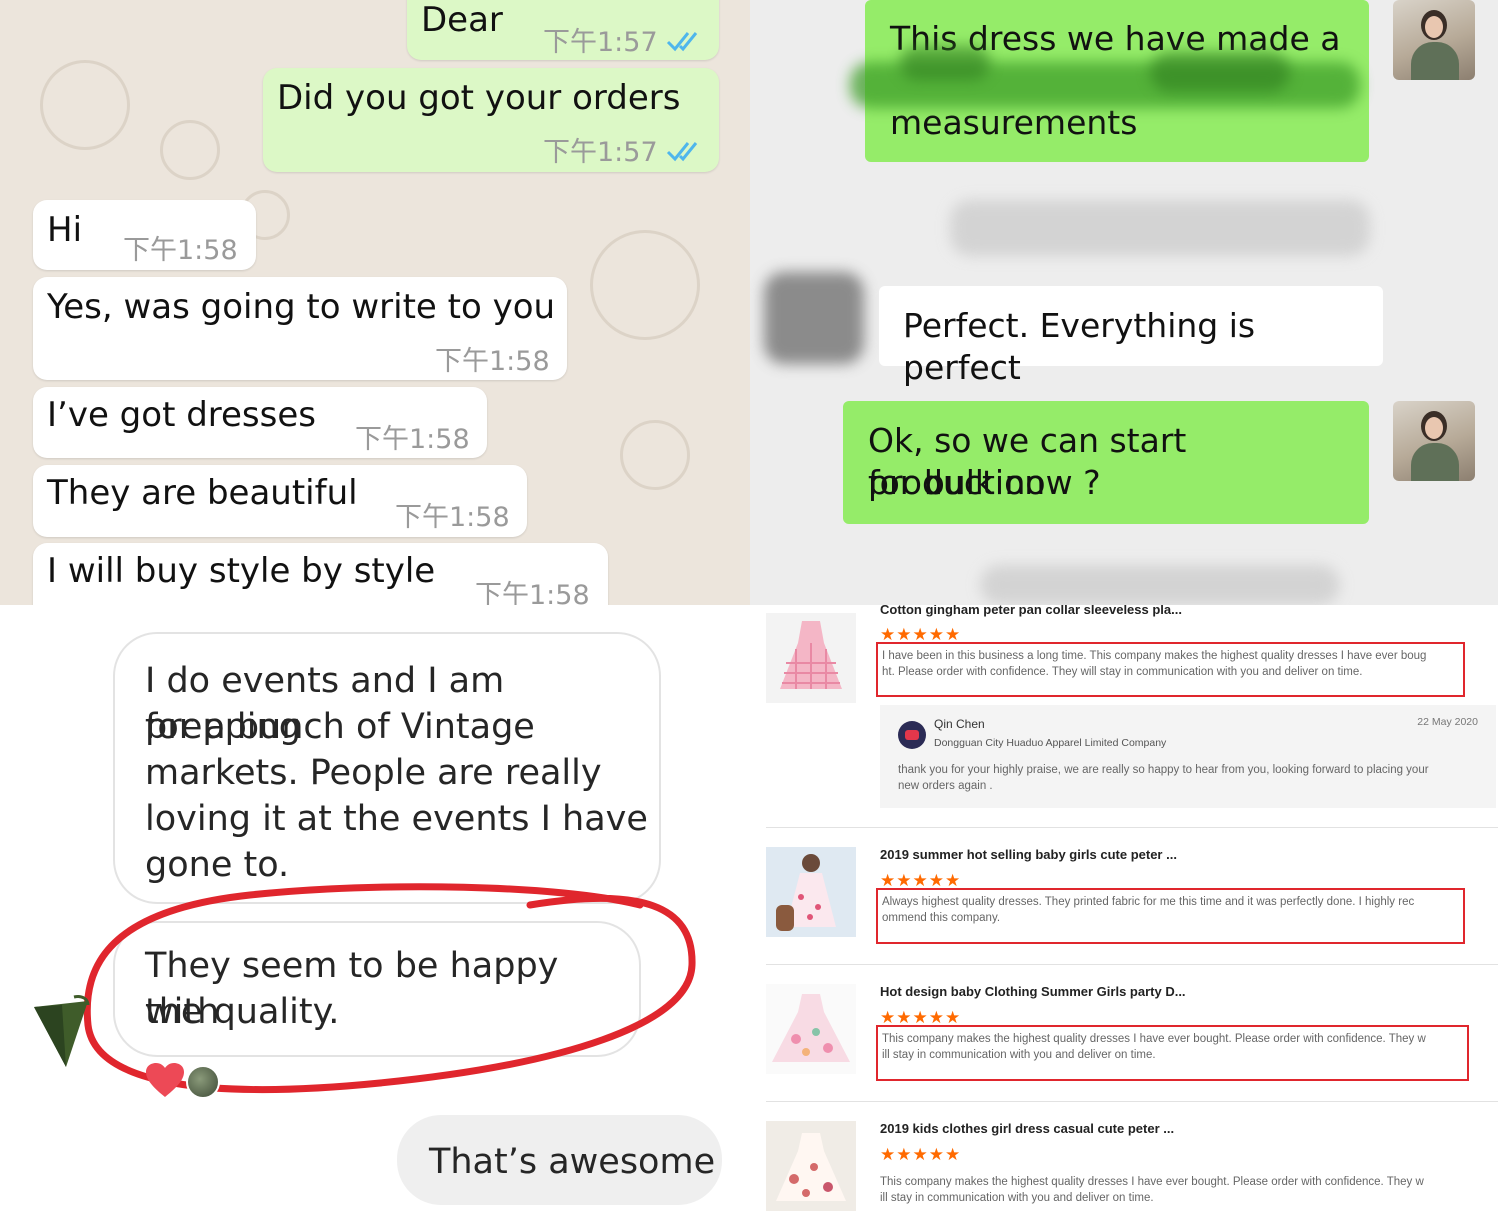 The width and height of the screenshot is (1498, 1212). Describe the element at coordinates (1447, 722) in the screenshot. I see `reply-date: 22 May 2020` at that location.